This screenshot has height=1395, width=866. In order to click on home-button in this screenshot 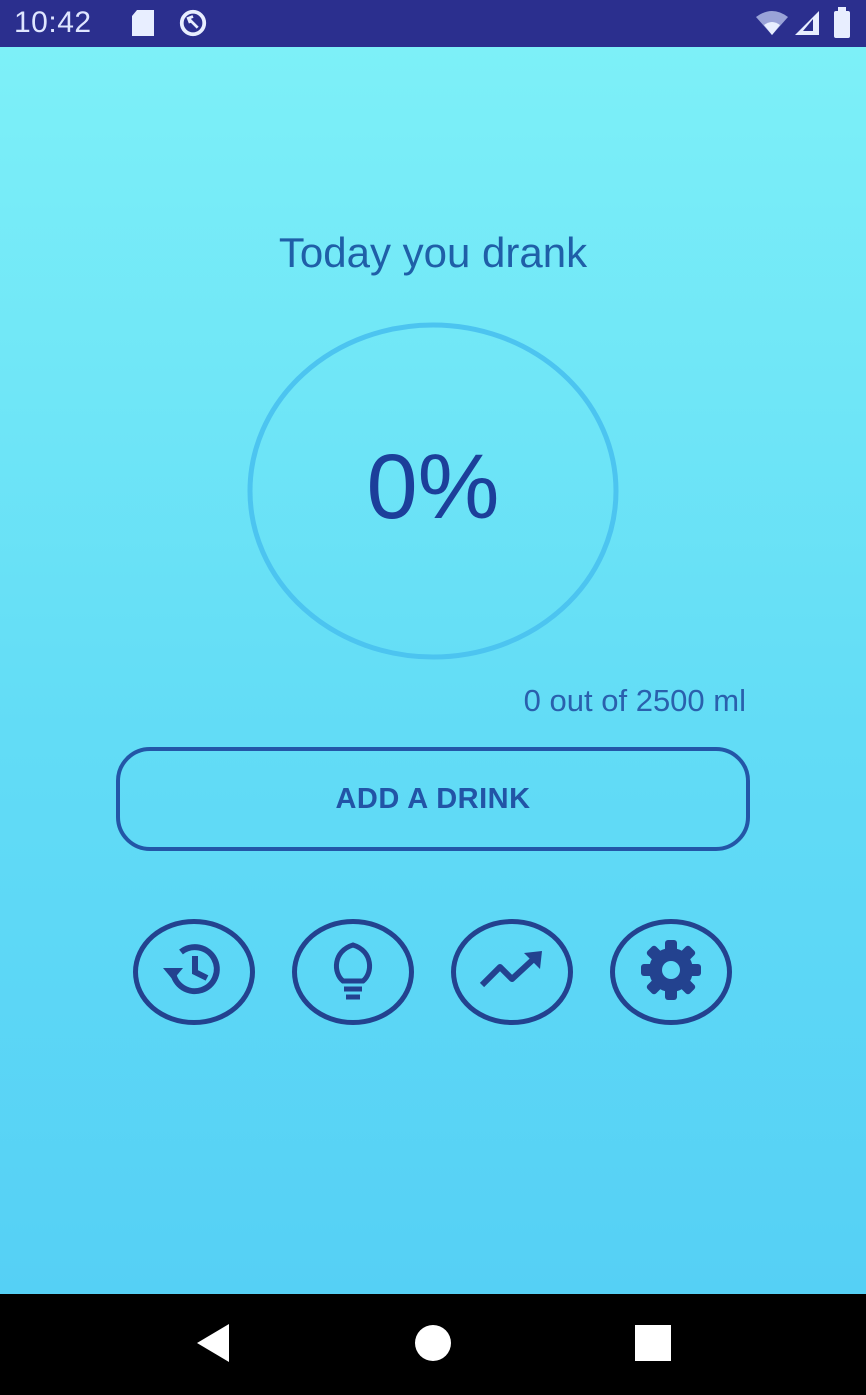, I will do `click(433, 1345)`.